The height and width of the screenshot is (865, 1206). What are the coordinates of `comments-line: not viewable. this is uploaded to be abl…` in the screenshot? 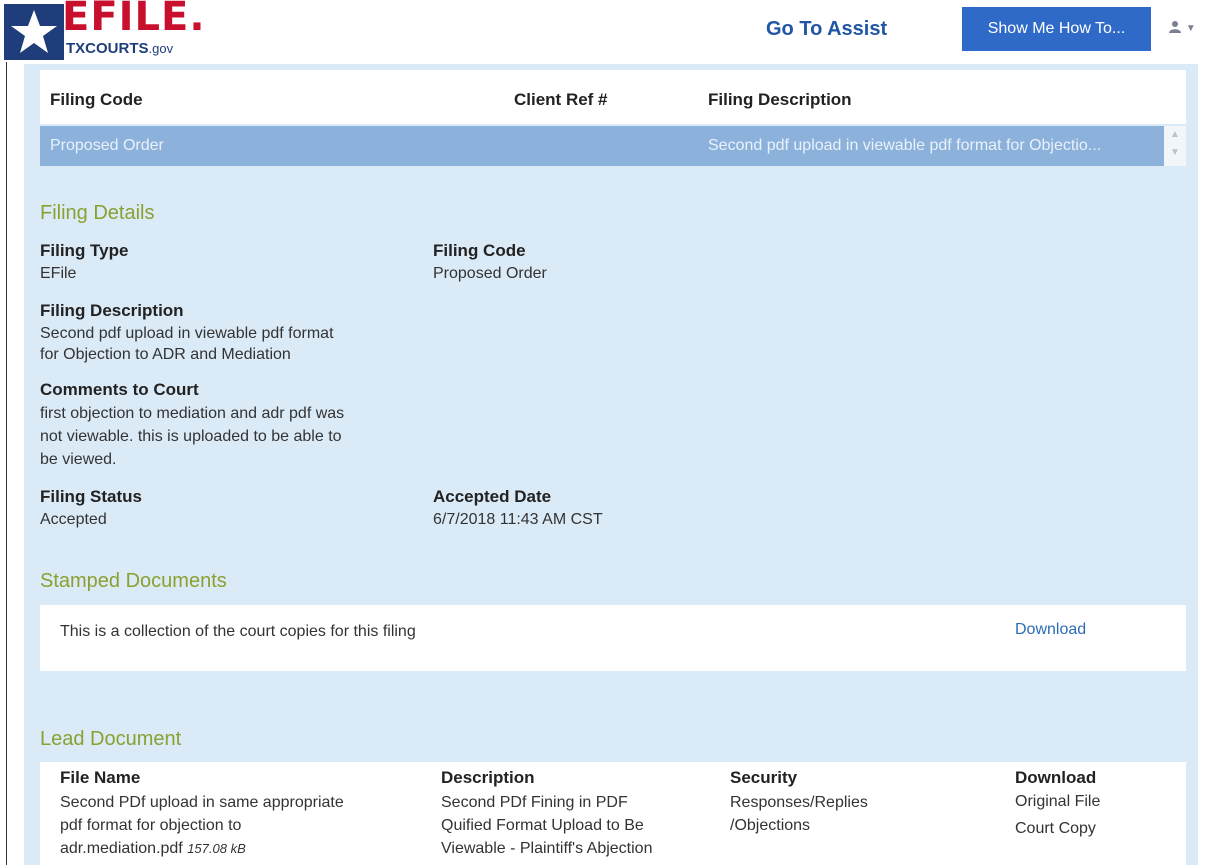 It's located at (191, 436).